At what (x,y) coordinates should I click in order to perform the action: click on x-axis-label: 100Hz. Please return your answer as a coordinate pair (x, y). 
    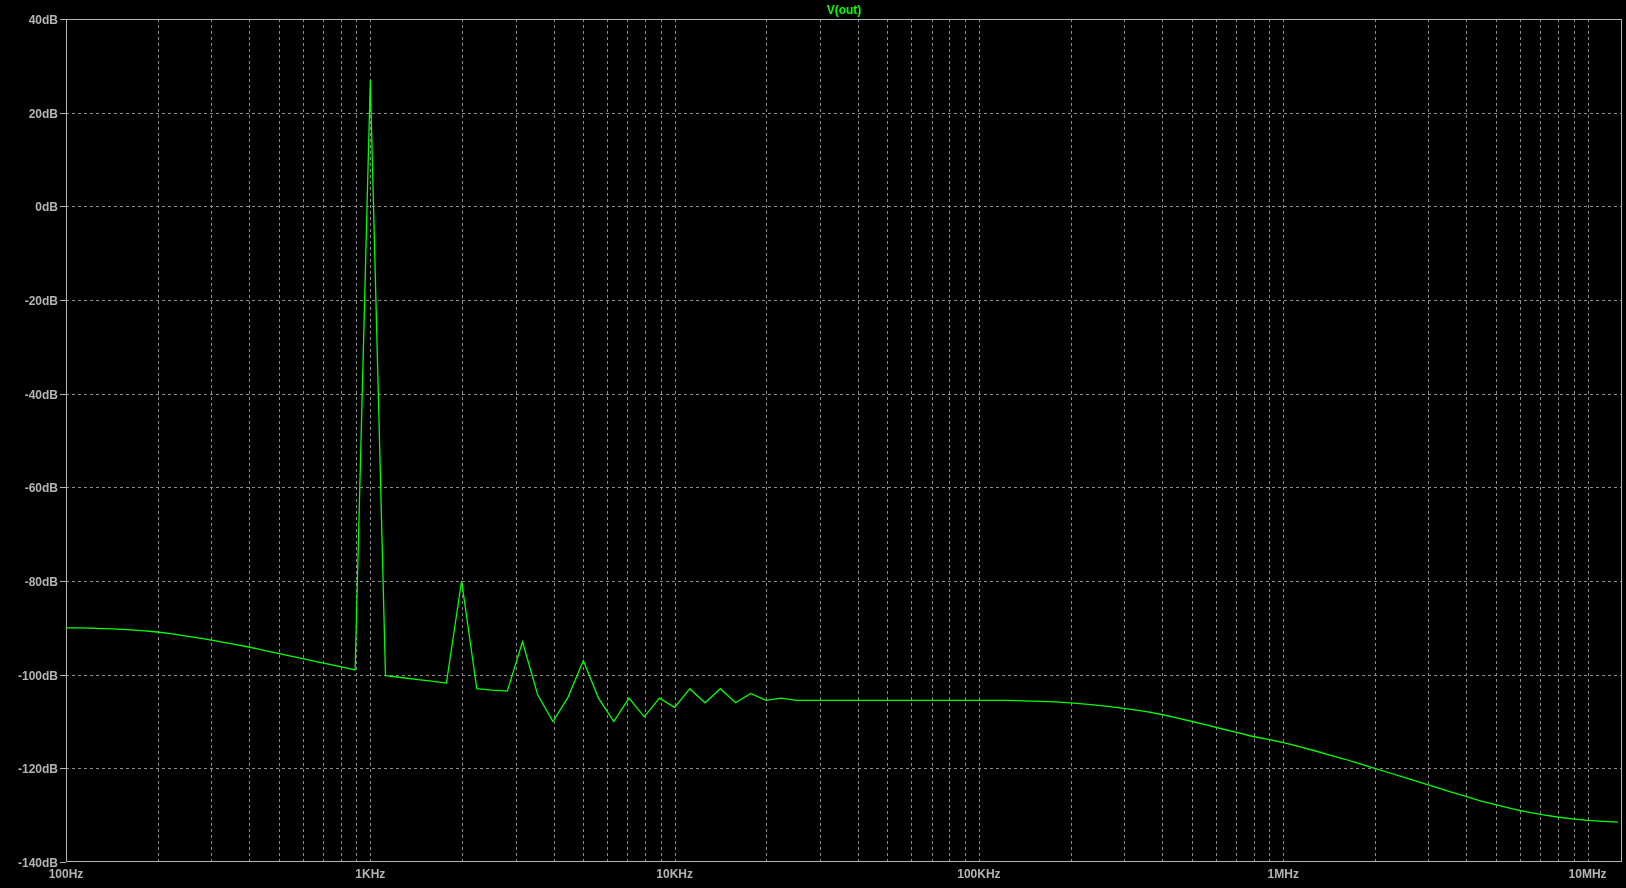
    Looking at the image, I should click on (66, 874).